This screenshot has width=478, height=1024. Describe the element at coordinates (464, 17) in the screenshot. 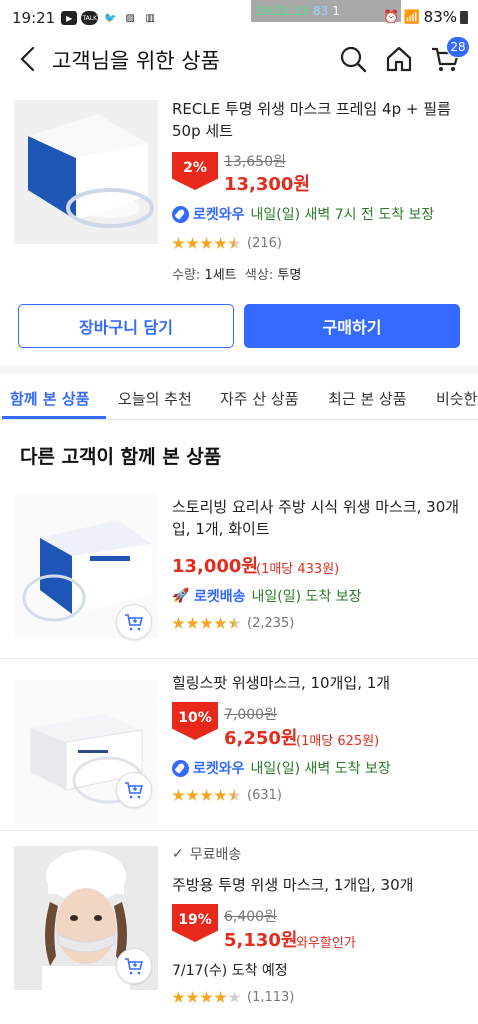

I see `battery-icon` at that location.